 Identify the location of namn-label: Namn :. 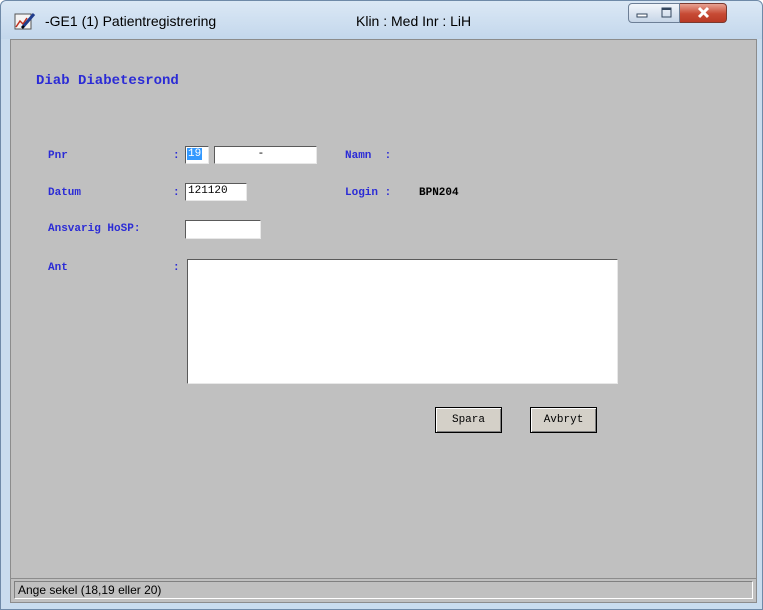
(368, 156).